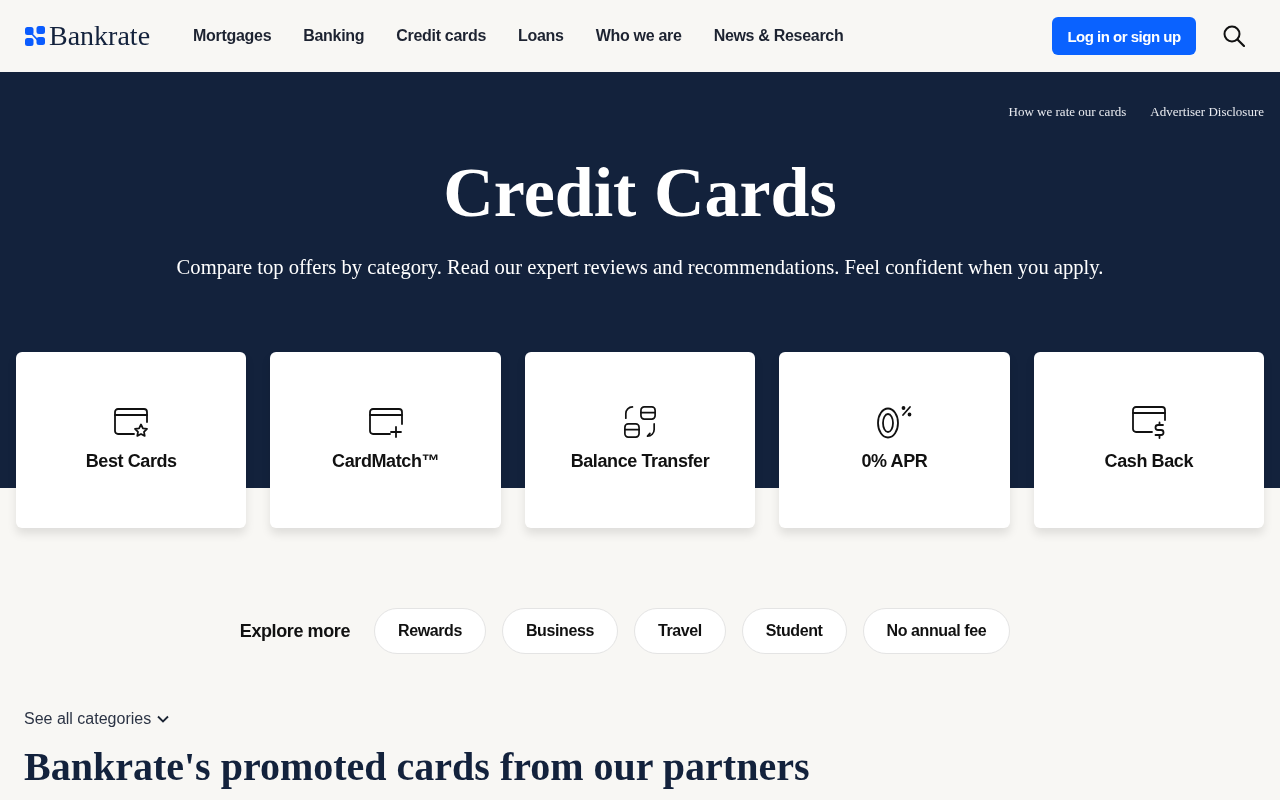  I want to click on nav-link: News & Research, so click(778, 36).